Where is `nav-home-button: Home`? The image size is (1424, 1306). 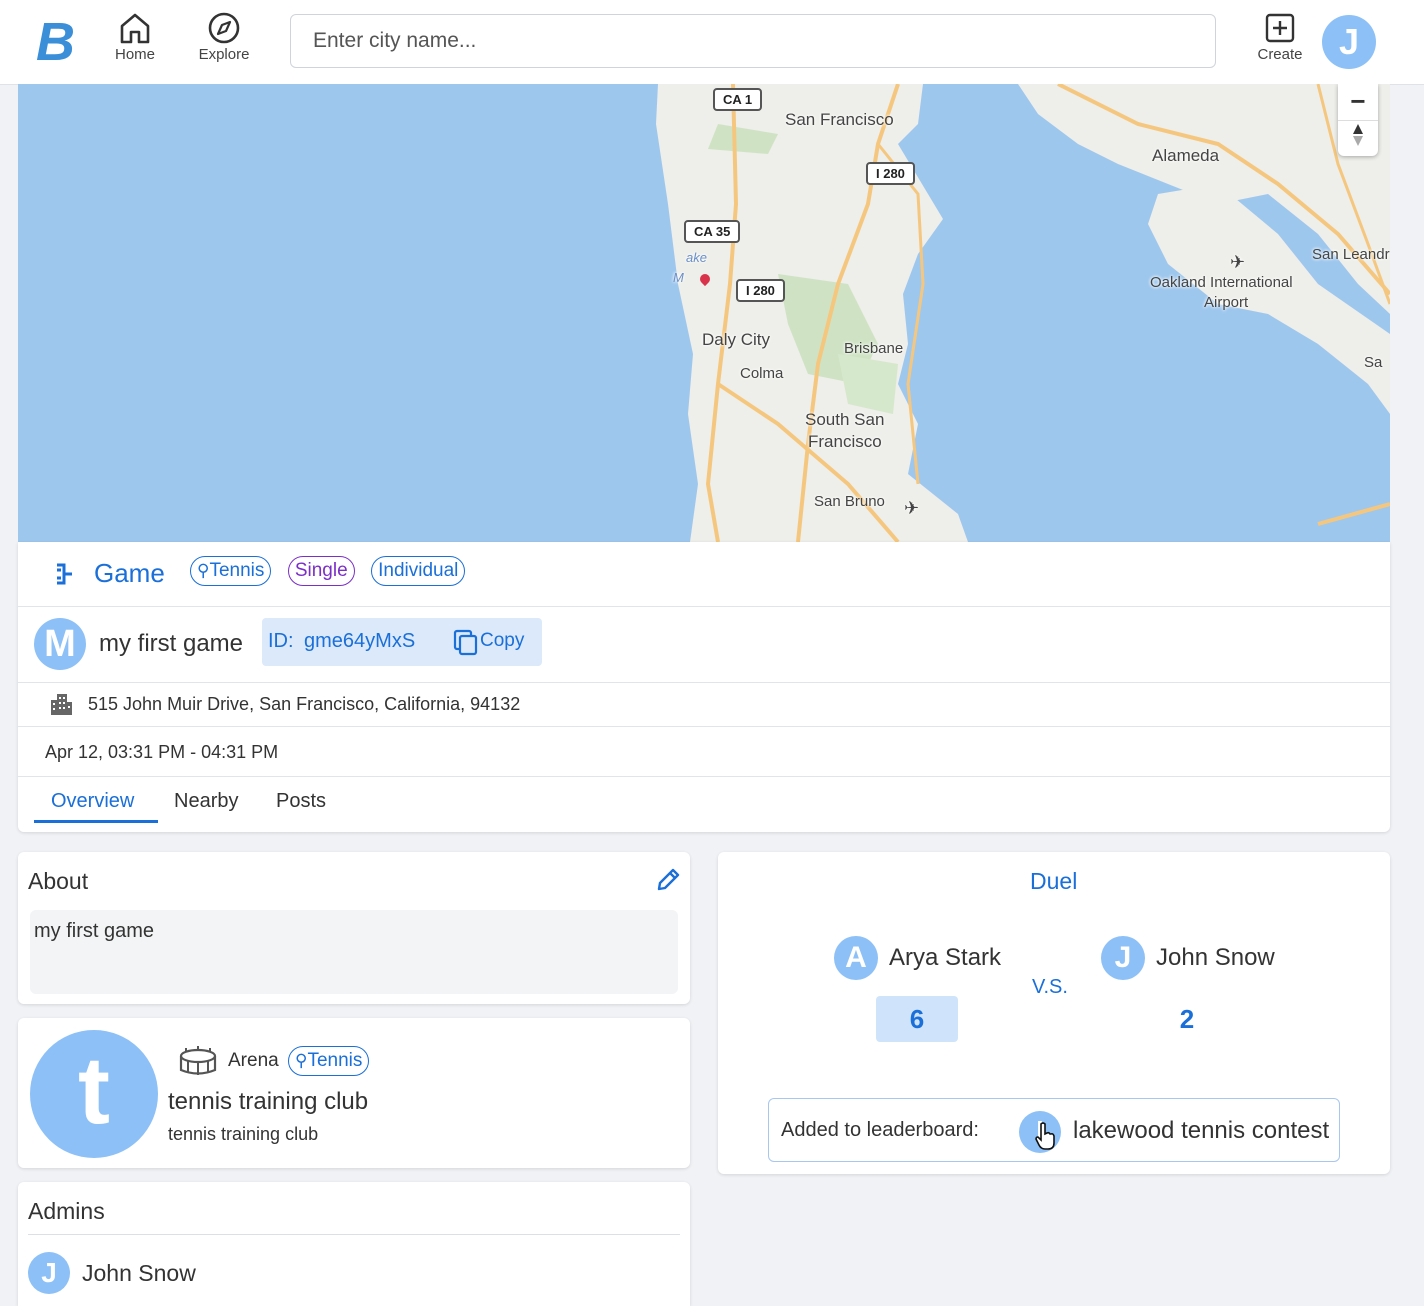 nav-home-button: Home is located at coordinates (135, 37).